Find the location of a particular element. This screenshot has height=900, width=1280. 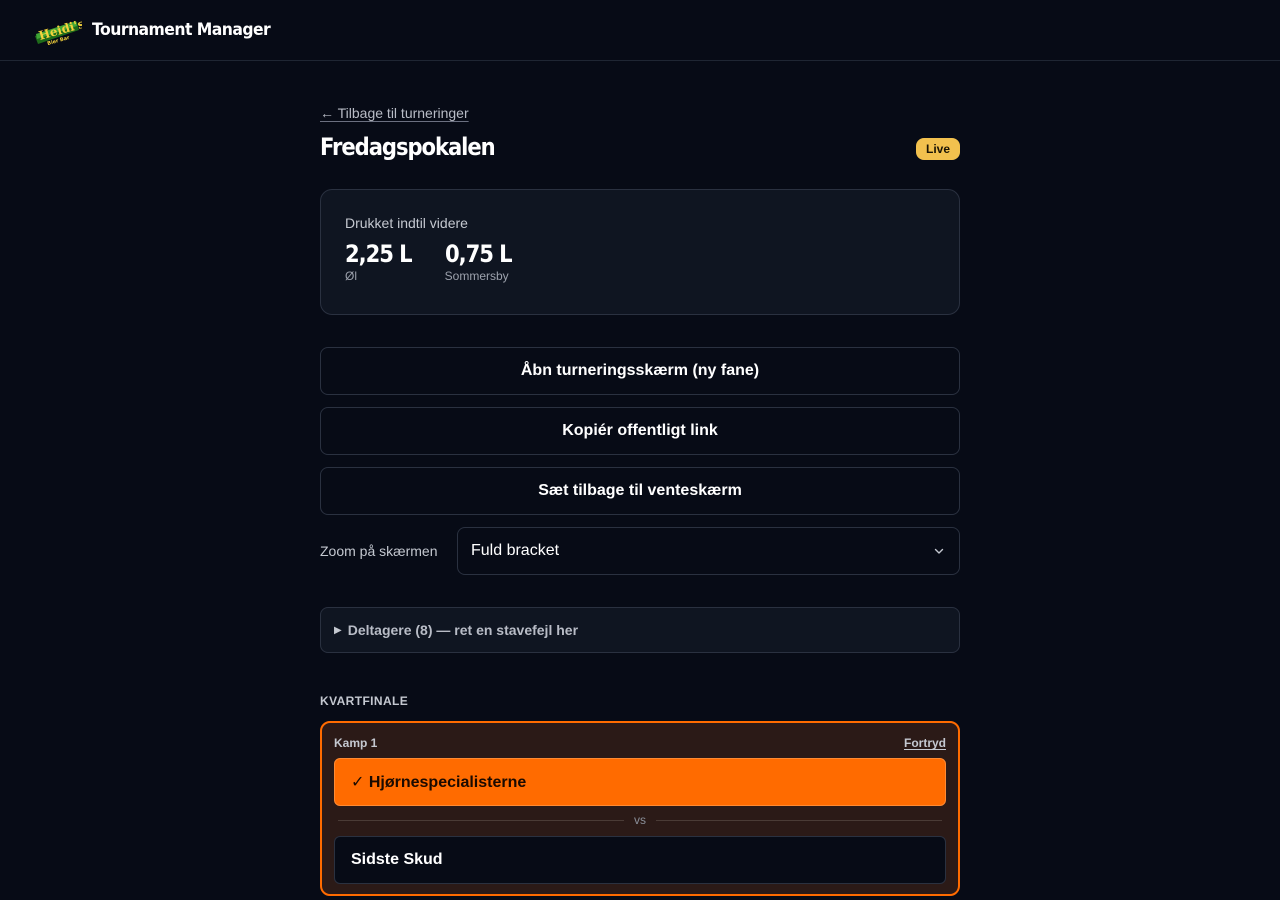

chevron-down-icon is located at coordinates (939, 551).